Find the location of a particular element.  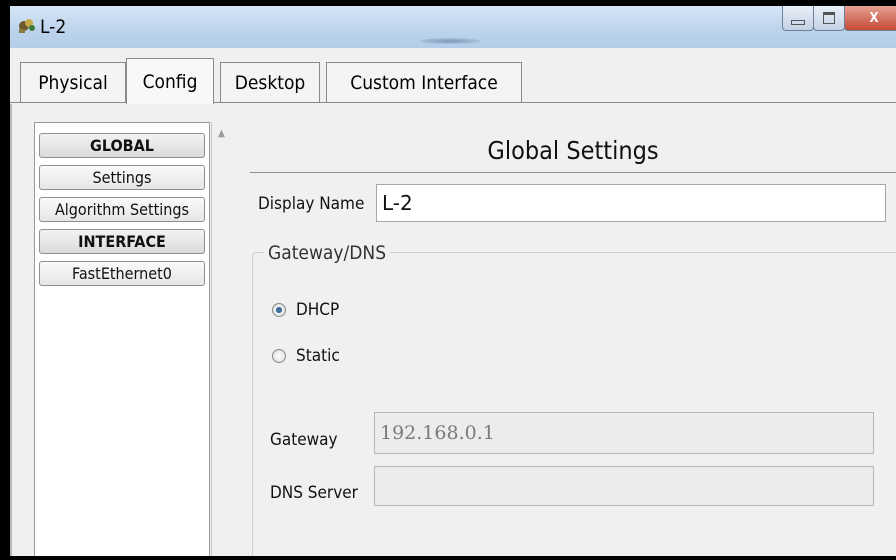

dns-server-input is located at coordinates (624, 486).